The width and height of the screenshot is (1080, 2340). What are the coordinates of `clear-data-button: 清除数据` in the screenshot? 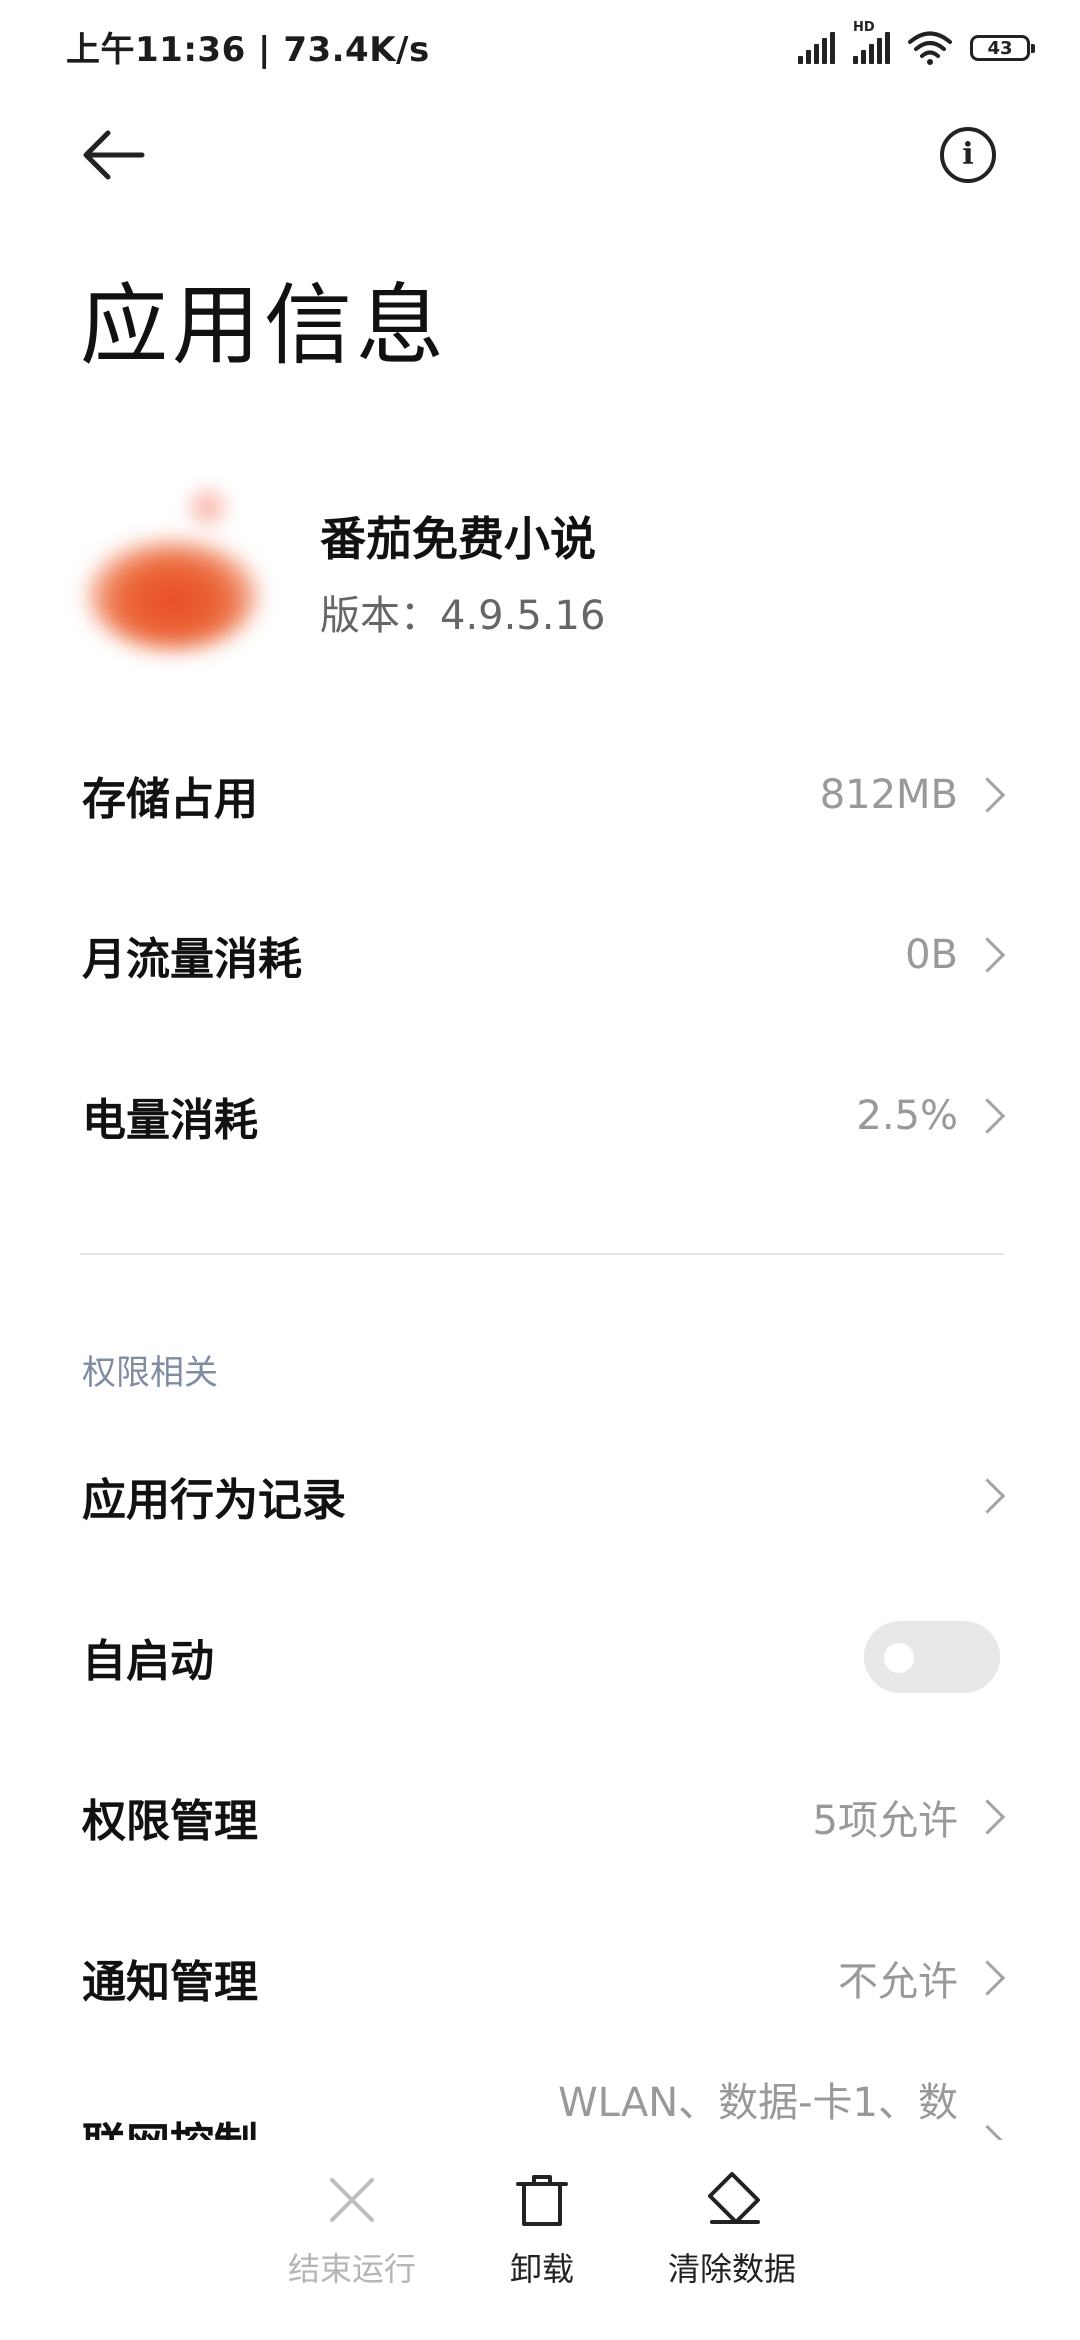 It's located at (732, 2230).